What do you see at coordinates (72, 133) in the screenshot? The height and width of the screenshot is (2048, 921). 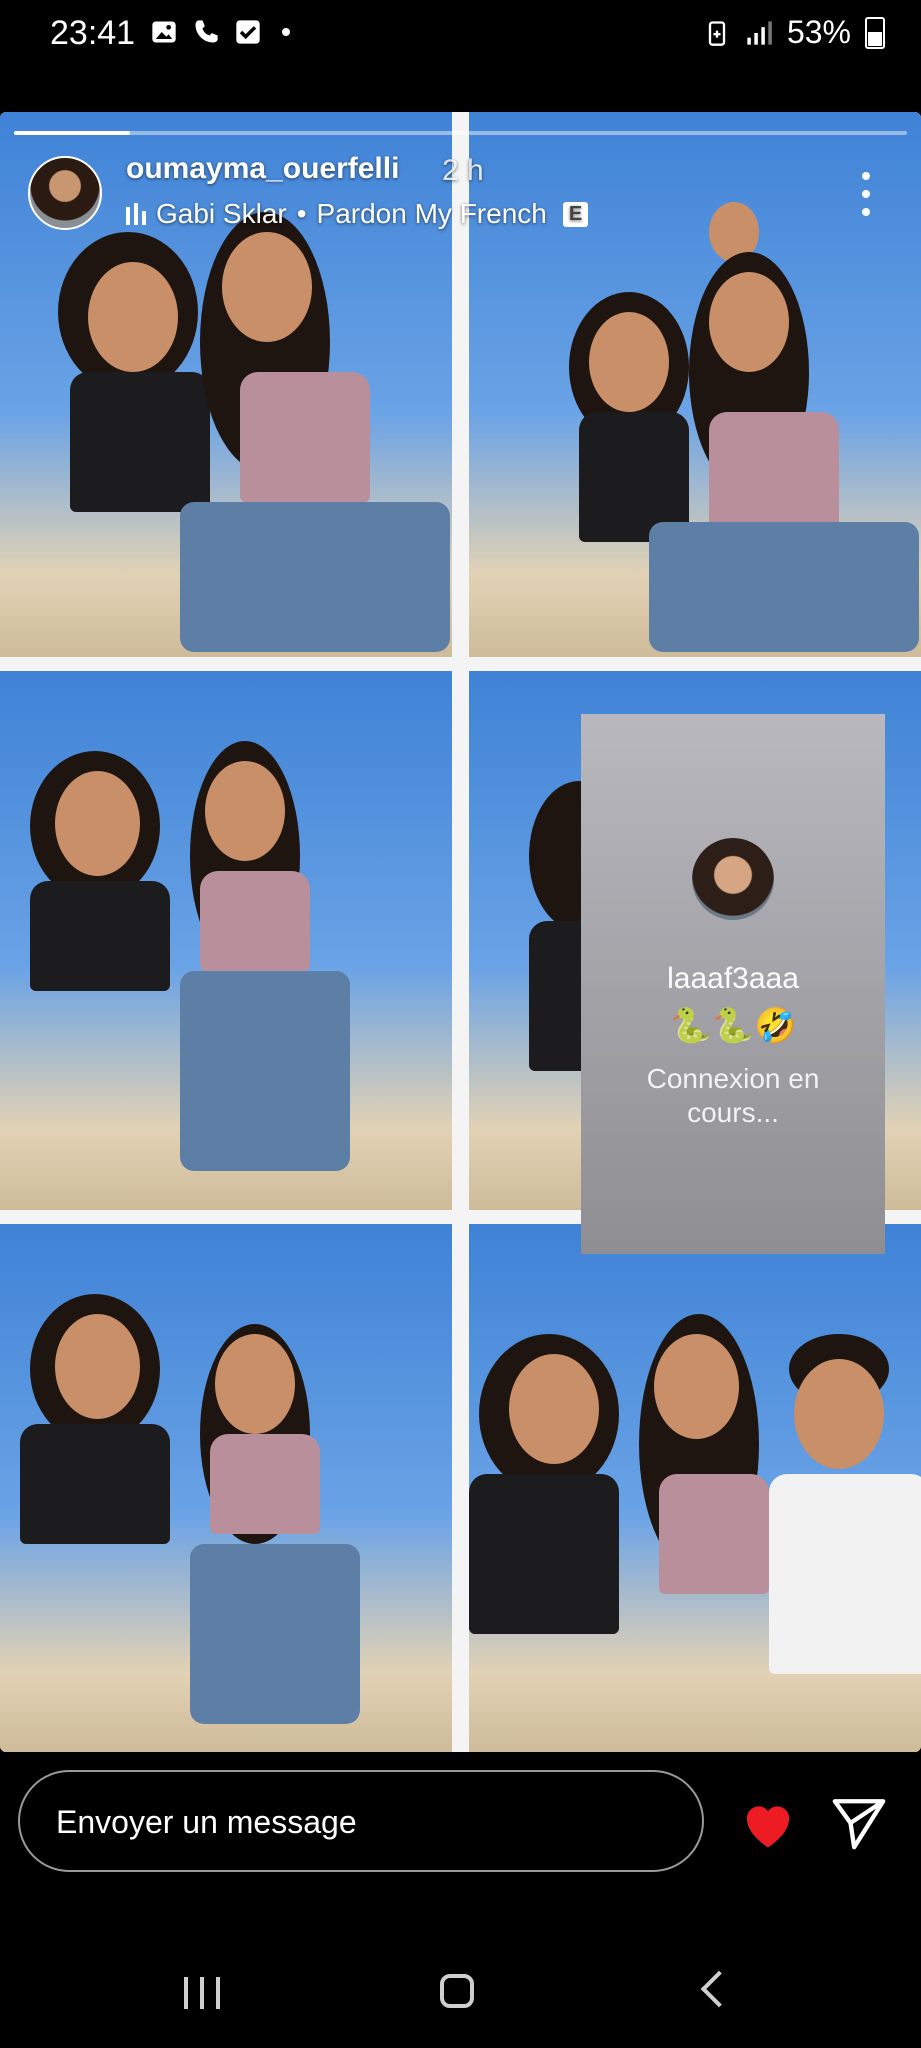 I see `story-progress-fill` at bounding box center [72, 133].